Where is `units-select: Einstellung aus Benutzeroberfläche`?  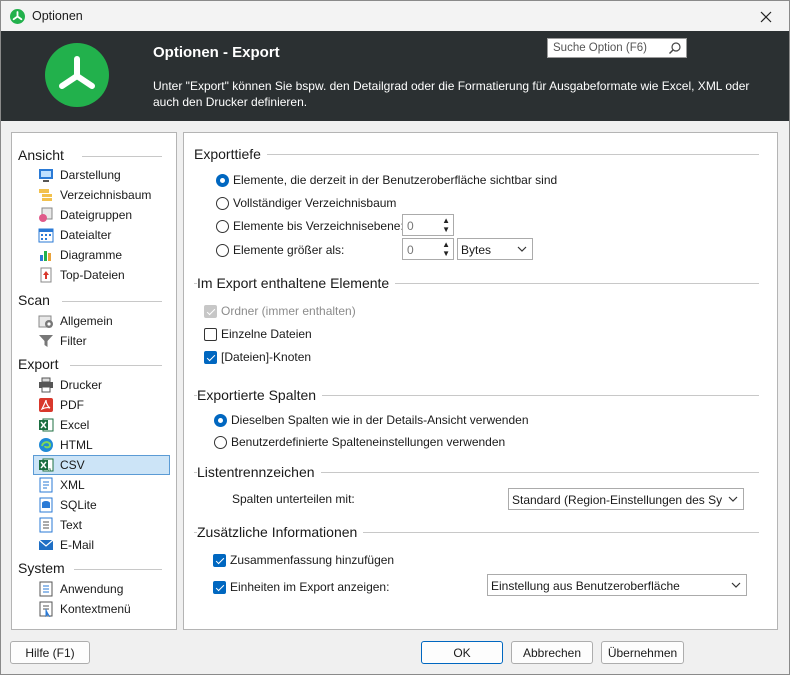 units-select: Einstellung aus Benutzeroberfläche is located at coordinates (617, 585).